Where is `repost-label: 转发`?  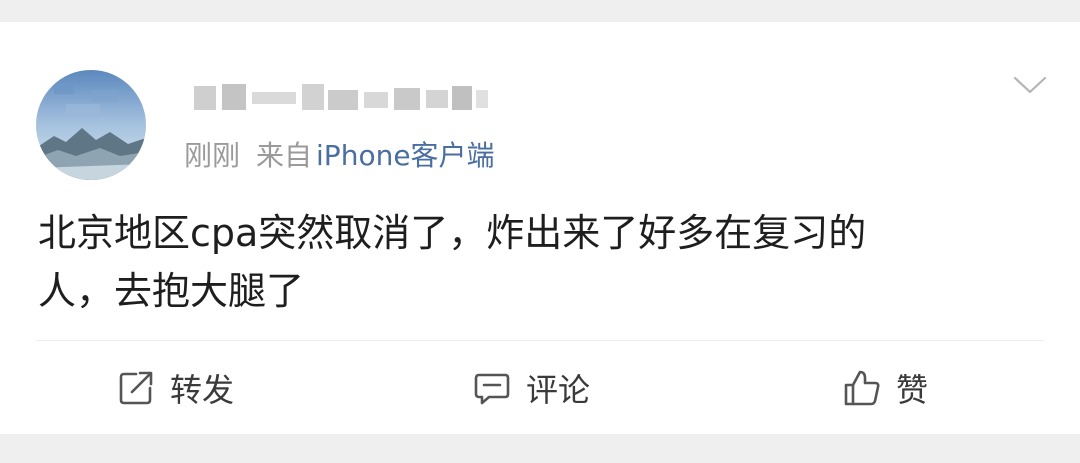
repost-label: 转发 is located at coordinates (202, 390).